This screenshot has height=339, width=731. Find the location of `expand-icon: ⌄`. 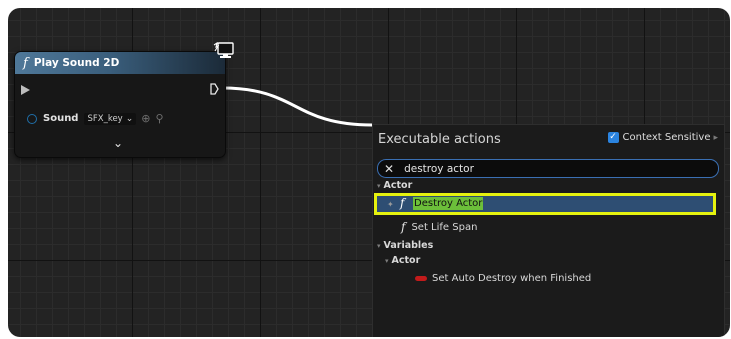

expand-icon: ⌄ is located at coordinates (118, 143).